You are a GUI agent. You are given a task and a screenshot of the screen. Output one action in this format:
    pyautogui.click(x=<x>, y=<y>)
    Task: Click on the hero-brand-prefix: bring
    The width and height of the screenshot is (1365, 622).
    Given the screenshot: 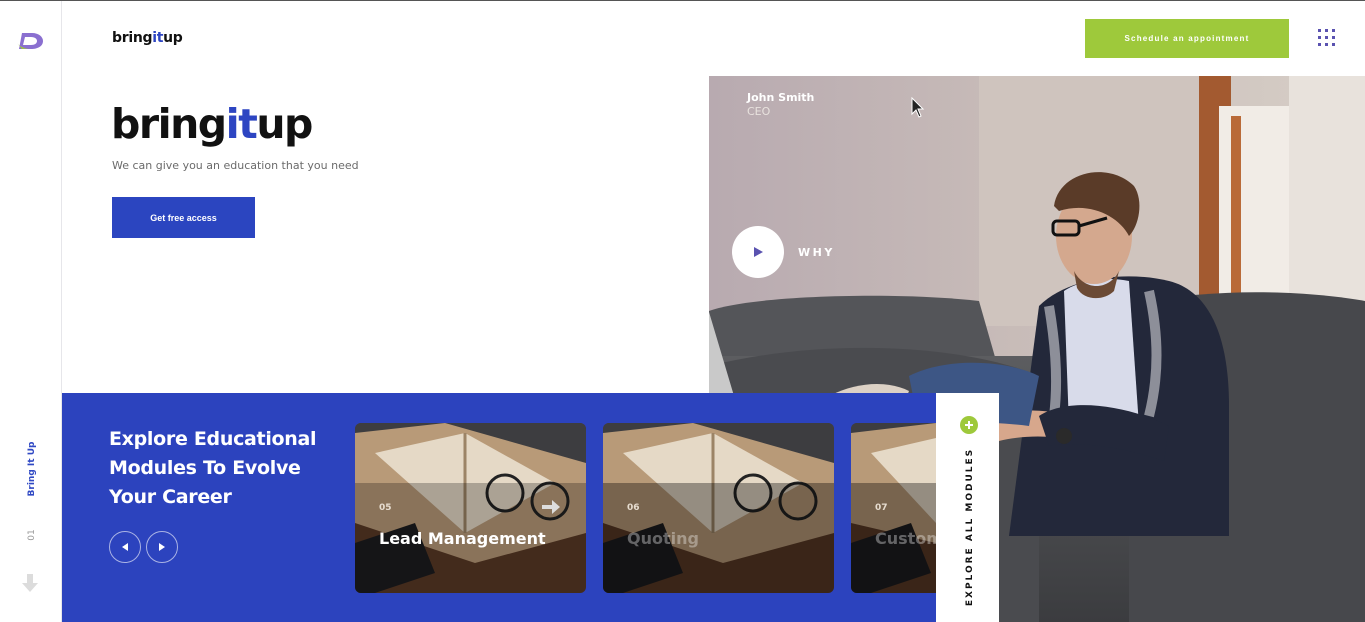 What is the action you would take?
    pyautogui.click(x=169, y=124)
    